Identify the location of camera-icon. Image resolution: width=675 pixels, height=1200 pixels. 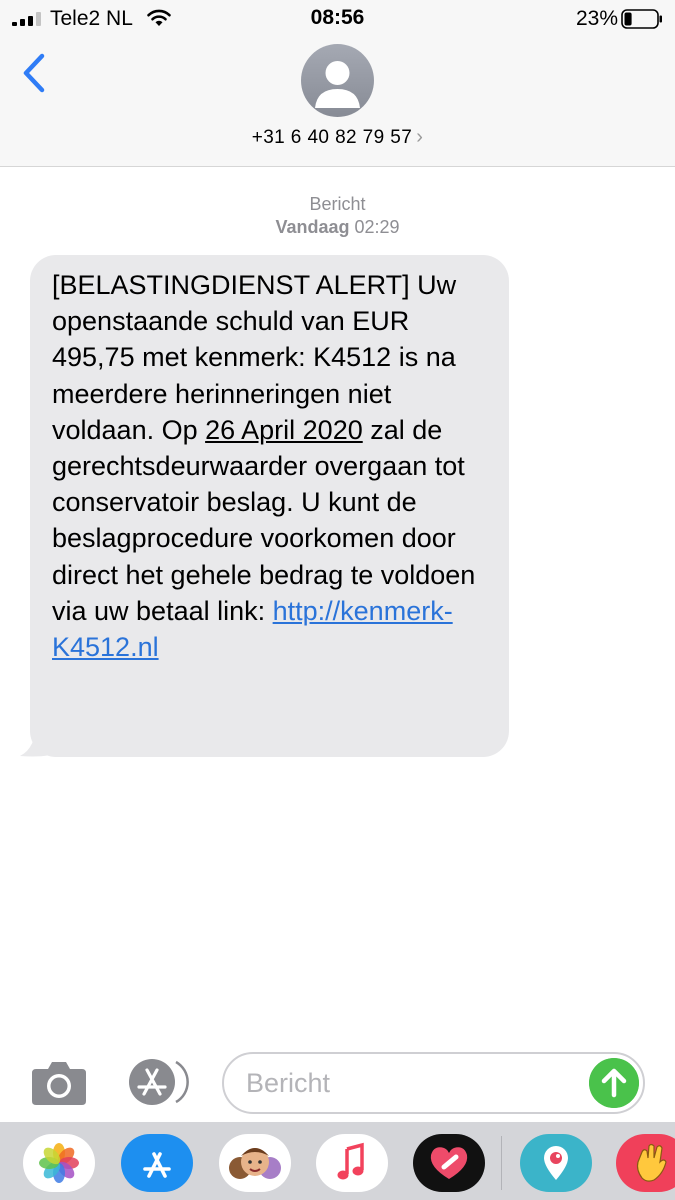
(59, 1083).